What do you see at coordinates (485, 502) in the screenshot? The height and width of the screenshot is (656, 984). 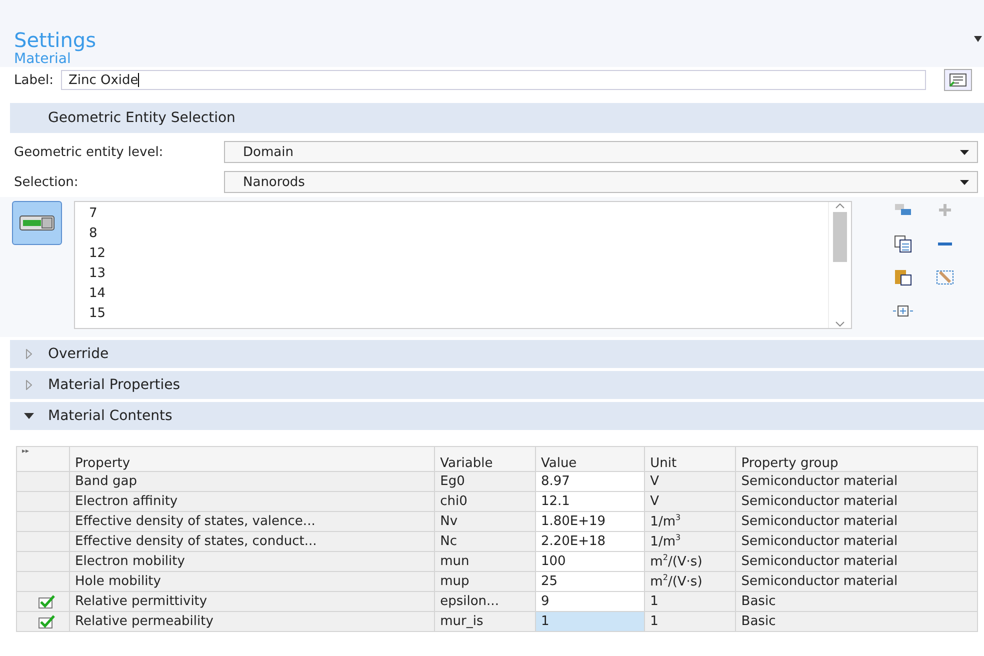 I see `table-cell: chi0` at bounding box center [485, 502].